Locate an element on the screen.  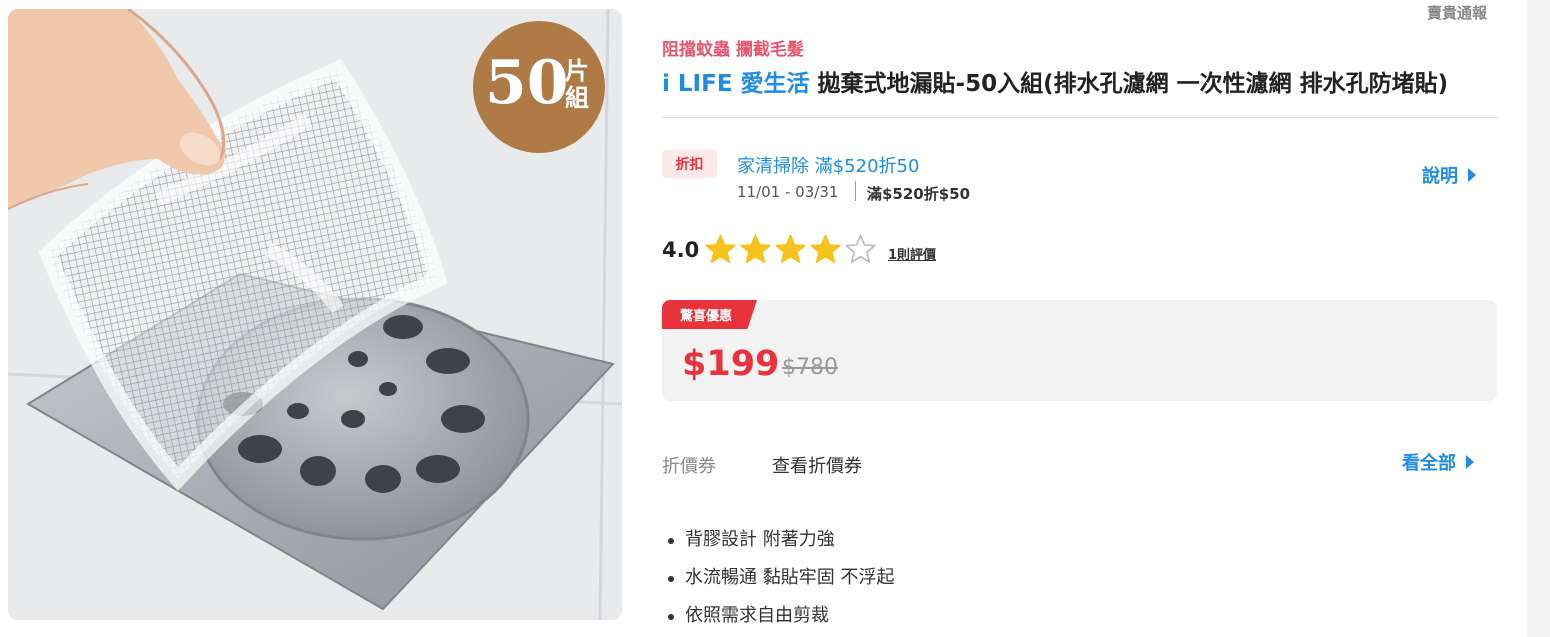
price-box: 驚喜優惠 $199 $780 is located at coordinates (1079, 350).